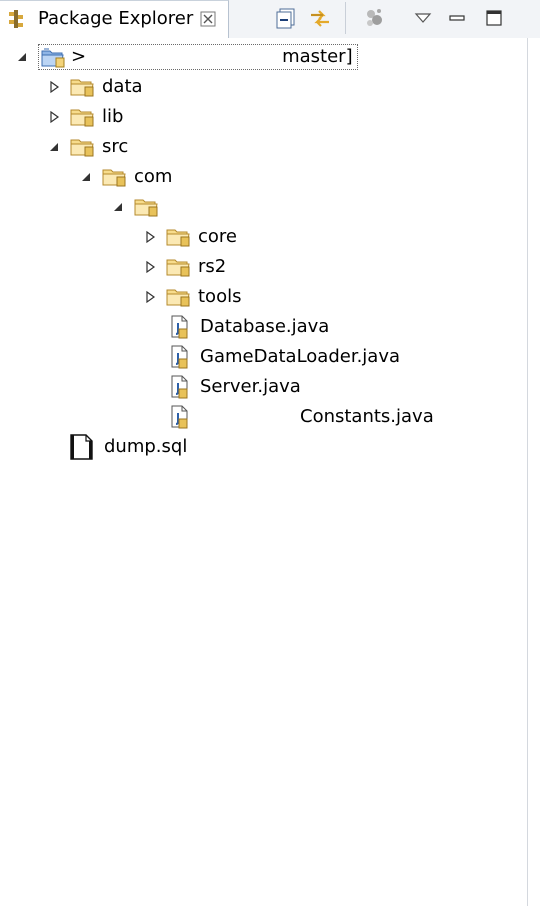  I want to click on folder-label: core, so click(217, 236).